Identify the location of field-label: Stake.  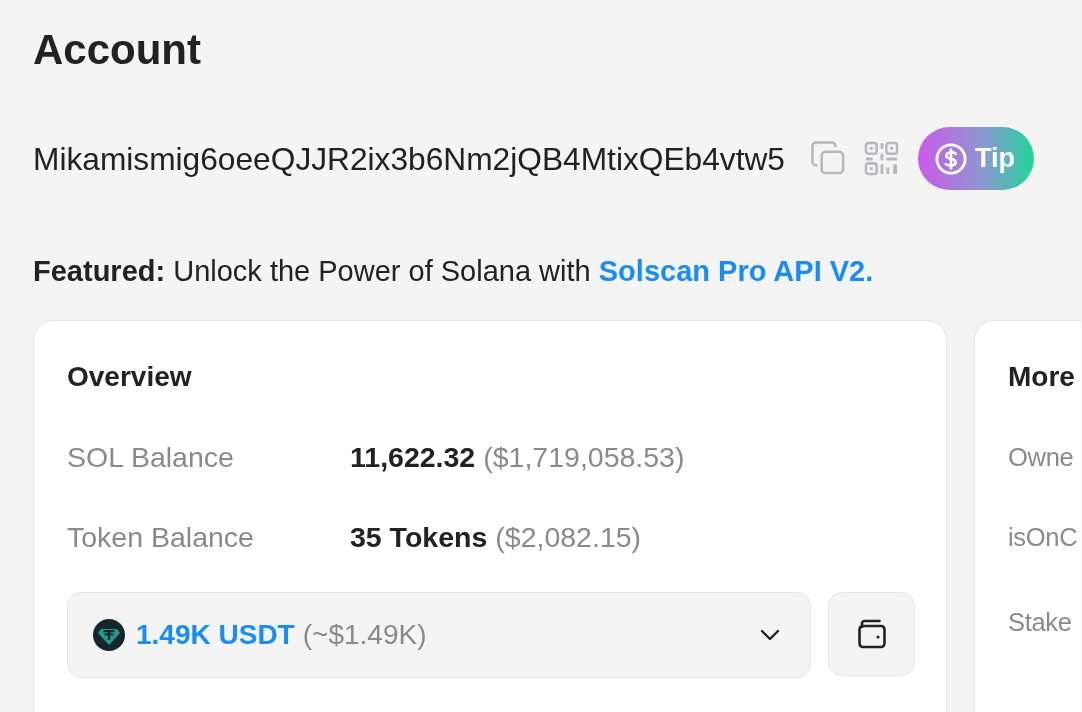
(1040, 622).